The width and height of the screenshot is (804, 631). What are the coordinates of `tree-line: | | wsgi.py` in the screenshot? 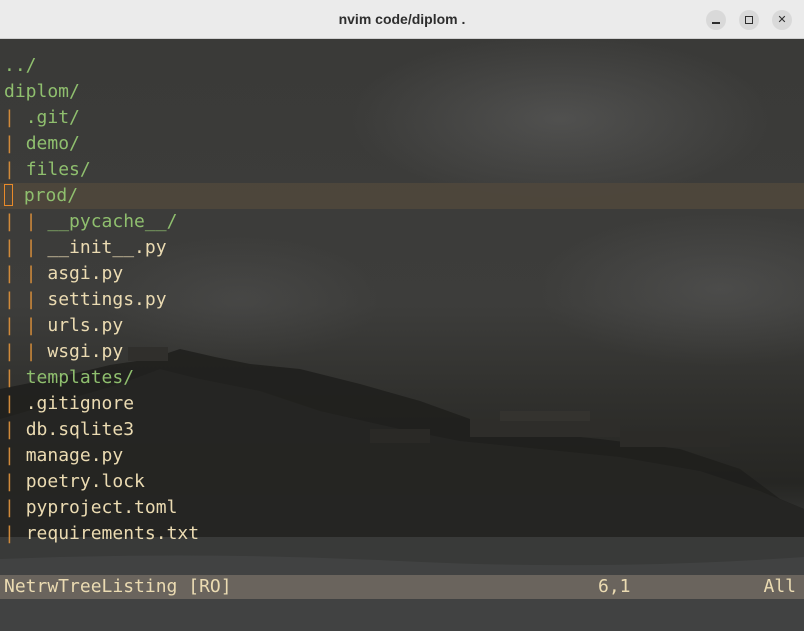 It's located at (402, 352).